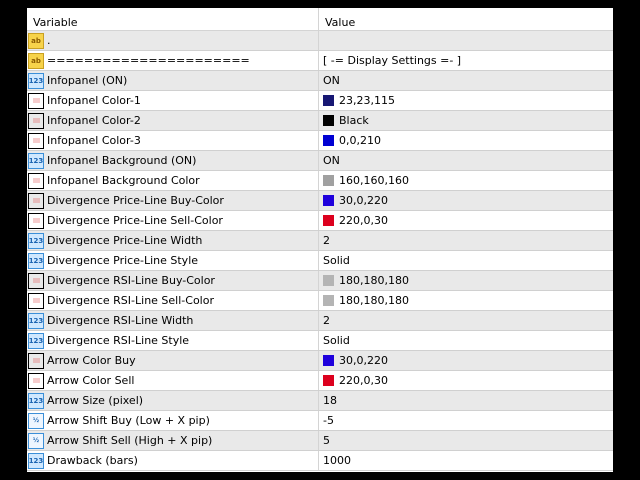 The width and height of the screenshot is (640, 480). Describe the element at coordinates (91, 380) in the screenshot. I see `variable-name: Arrow Color Sell` at that location.